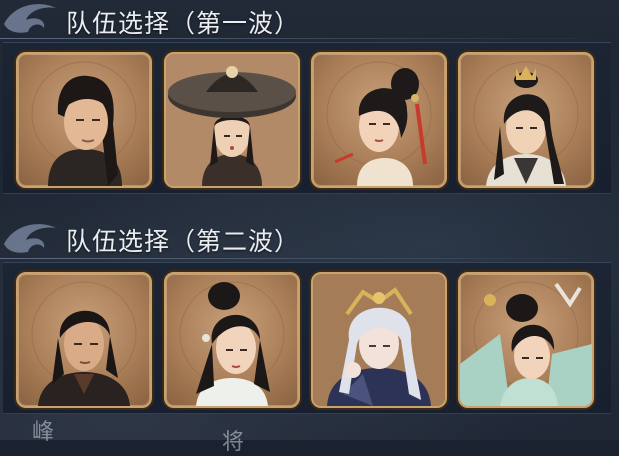 The image size is (619, 456). Describe the element at coordinates (43, 432) in the screenshot. I see `footer-left-glyph: 峰` at that location.